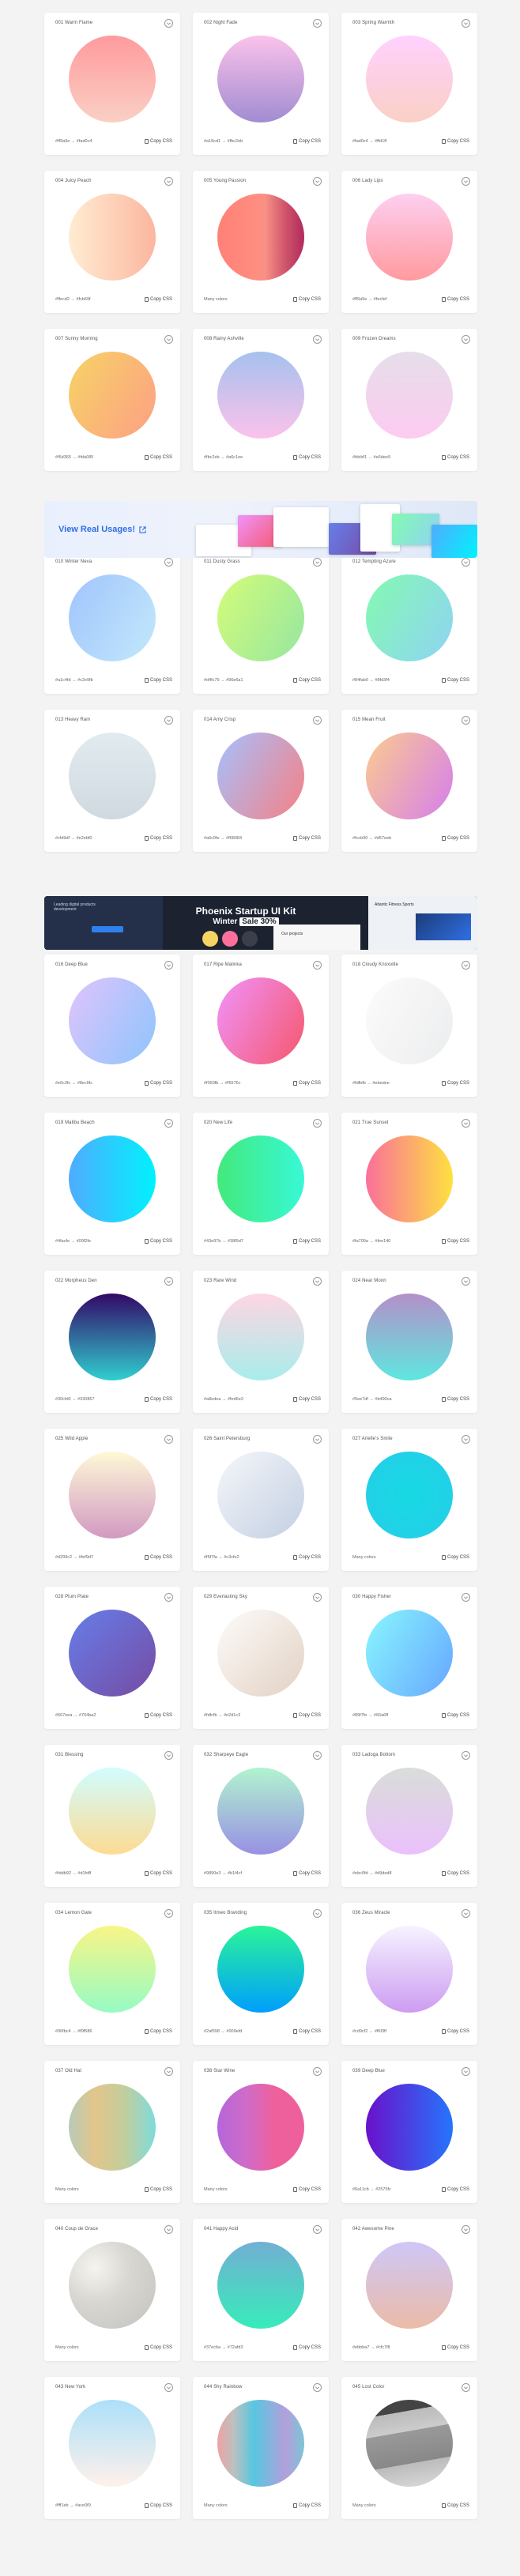 Image resolution: width=520 pixels, height=2576 pixels. I want to click on view-real-usages-link: View Real Usages!, so click(102, 529).